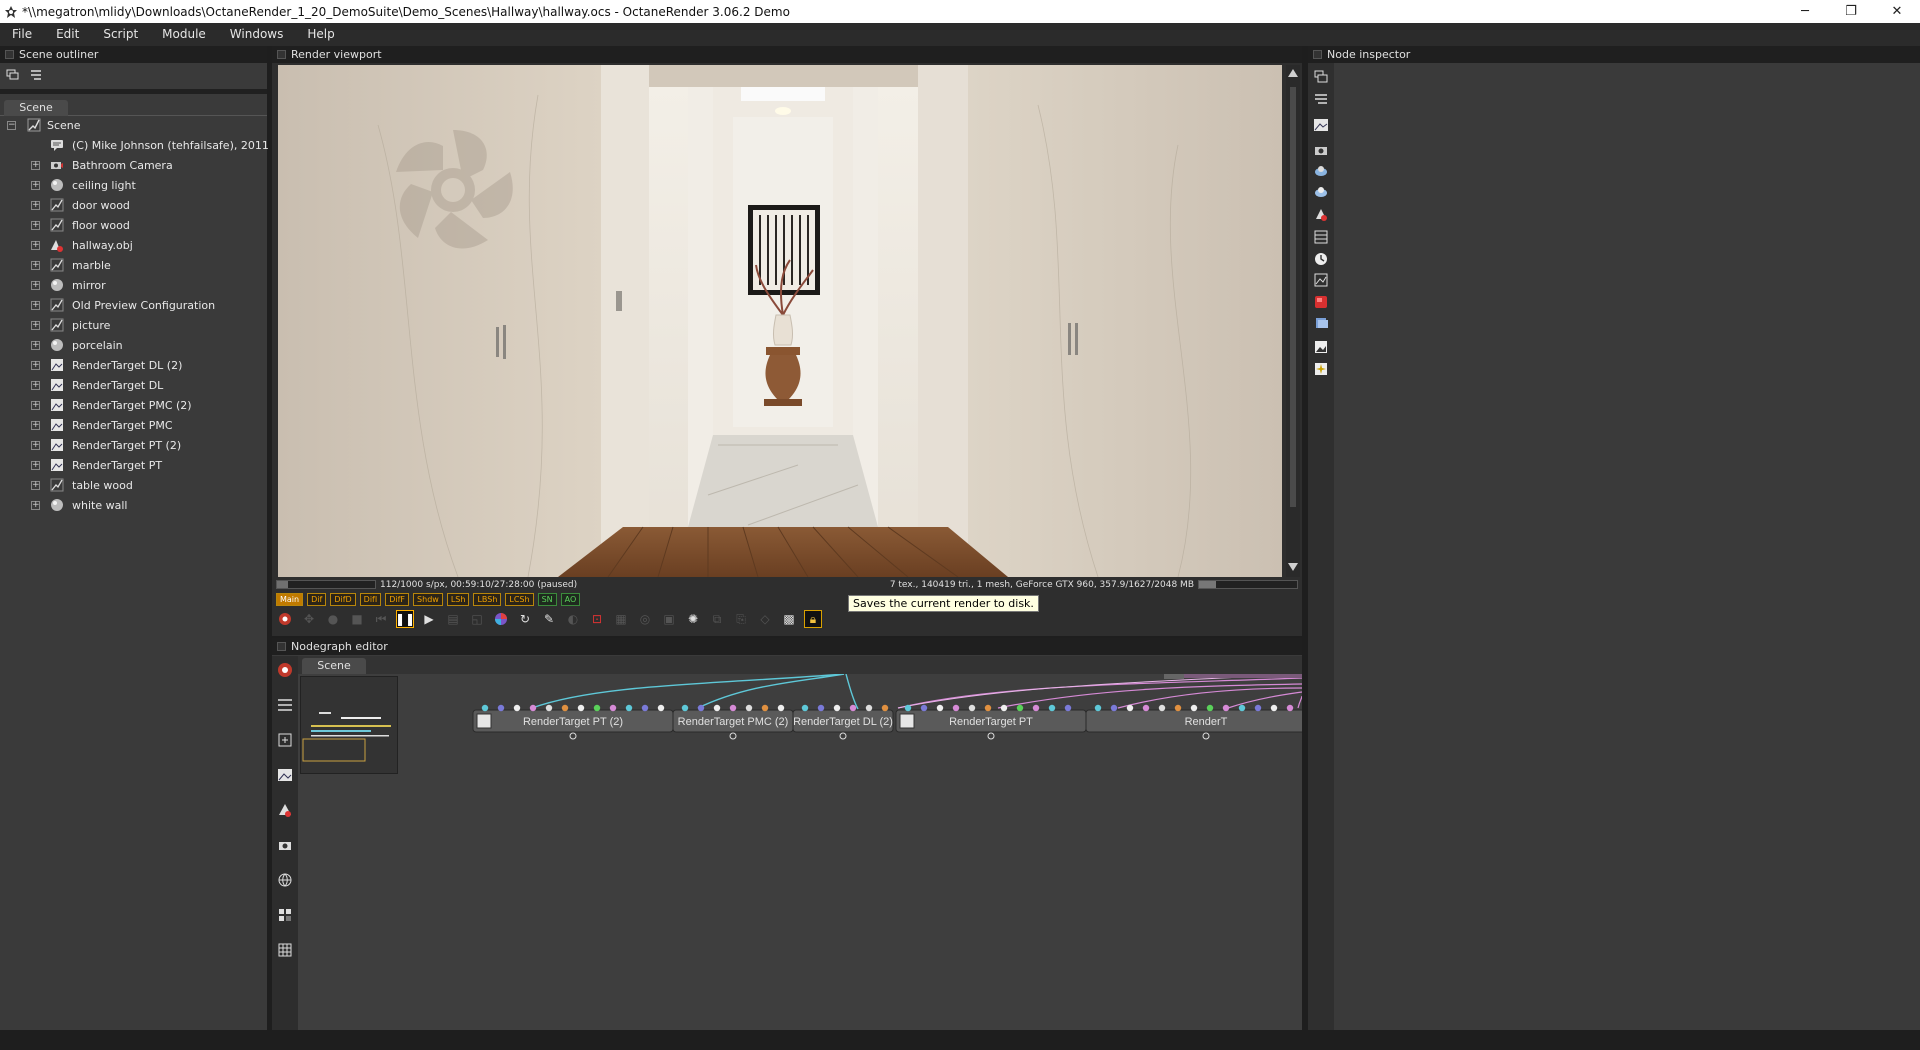  Describe the element at coordinates (133, 265) in the screenshot. I see `tree-item: + marble` at that location.